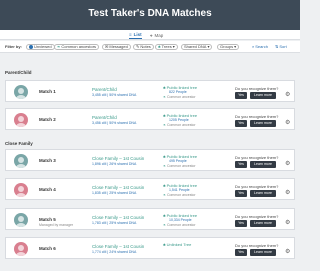 The image size is (320, 271). I want to click on tree-icon: ♣, so click(164, 244).